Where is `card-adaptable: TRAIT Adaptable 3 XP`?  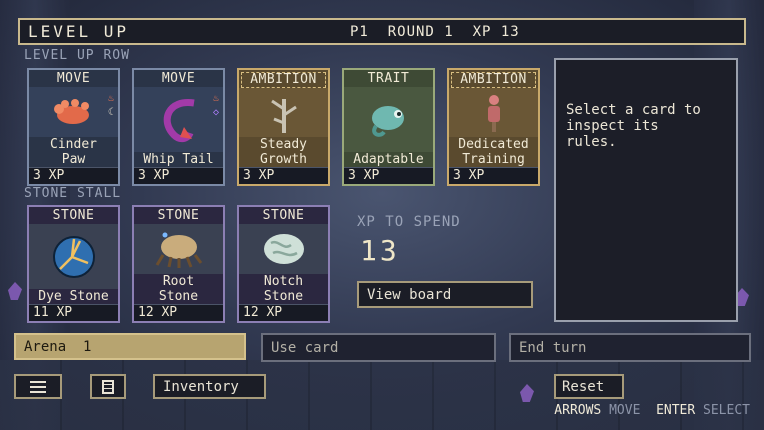 card-adaptable: TRAIT Adaptable 3 XP is located at coordinates (388, 127).